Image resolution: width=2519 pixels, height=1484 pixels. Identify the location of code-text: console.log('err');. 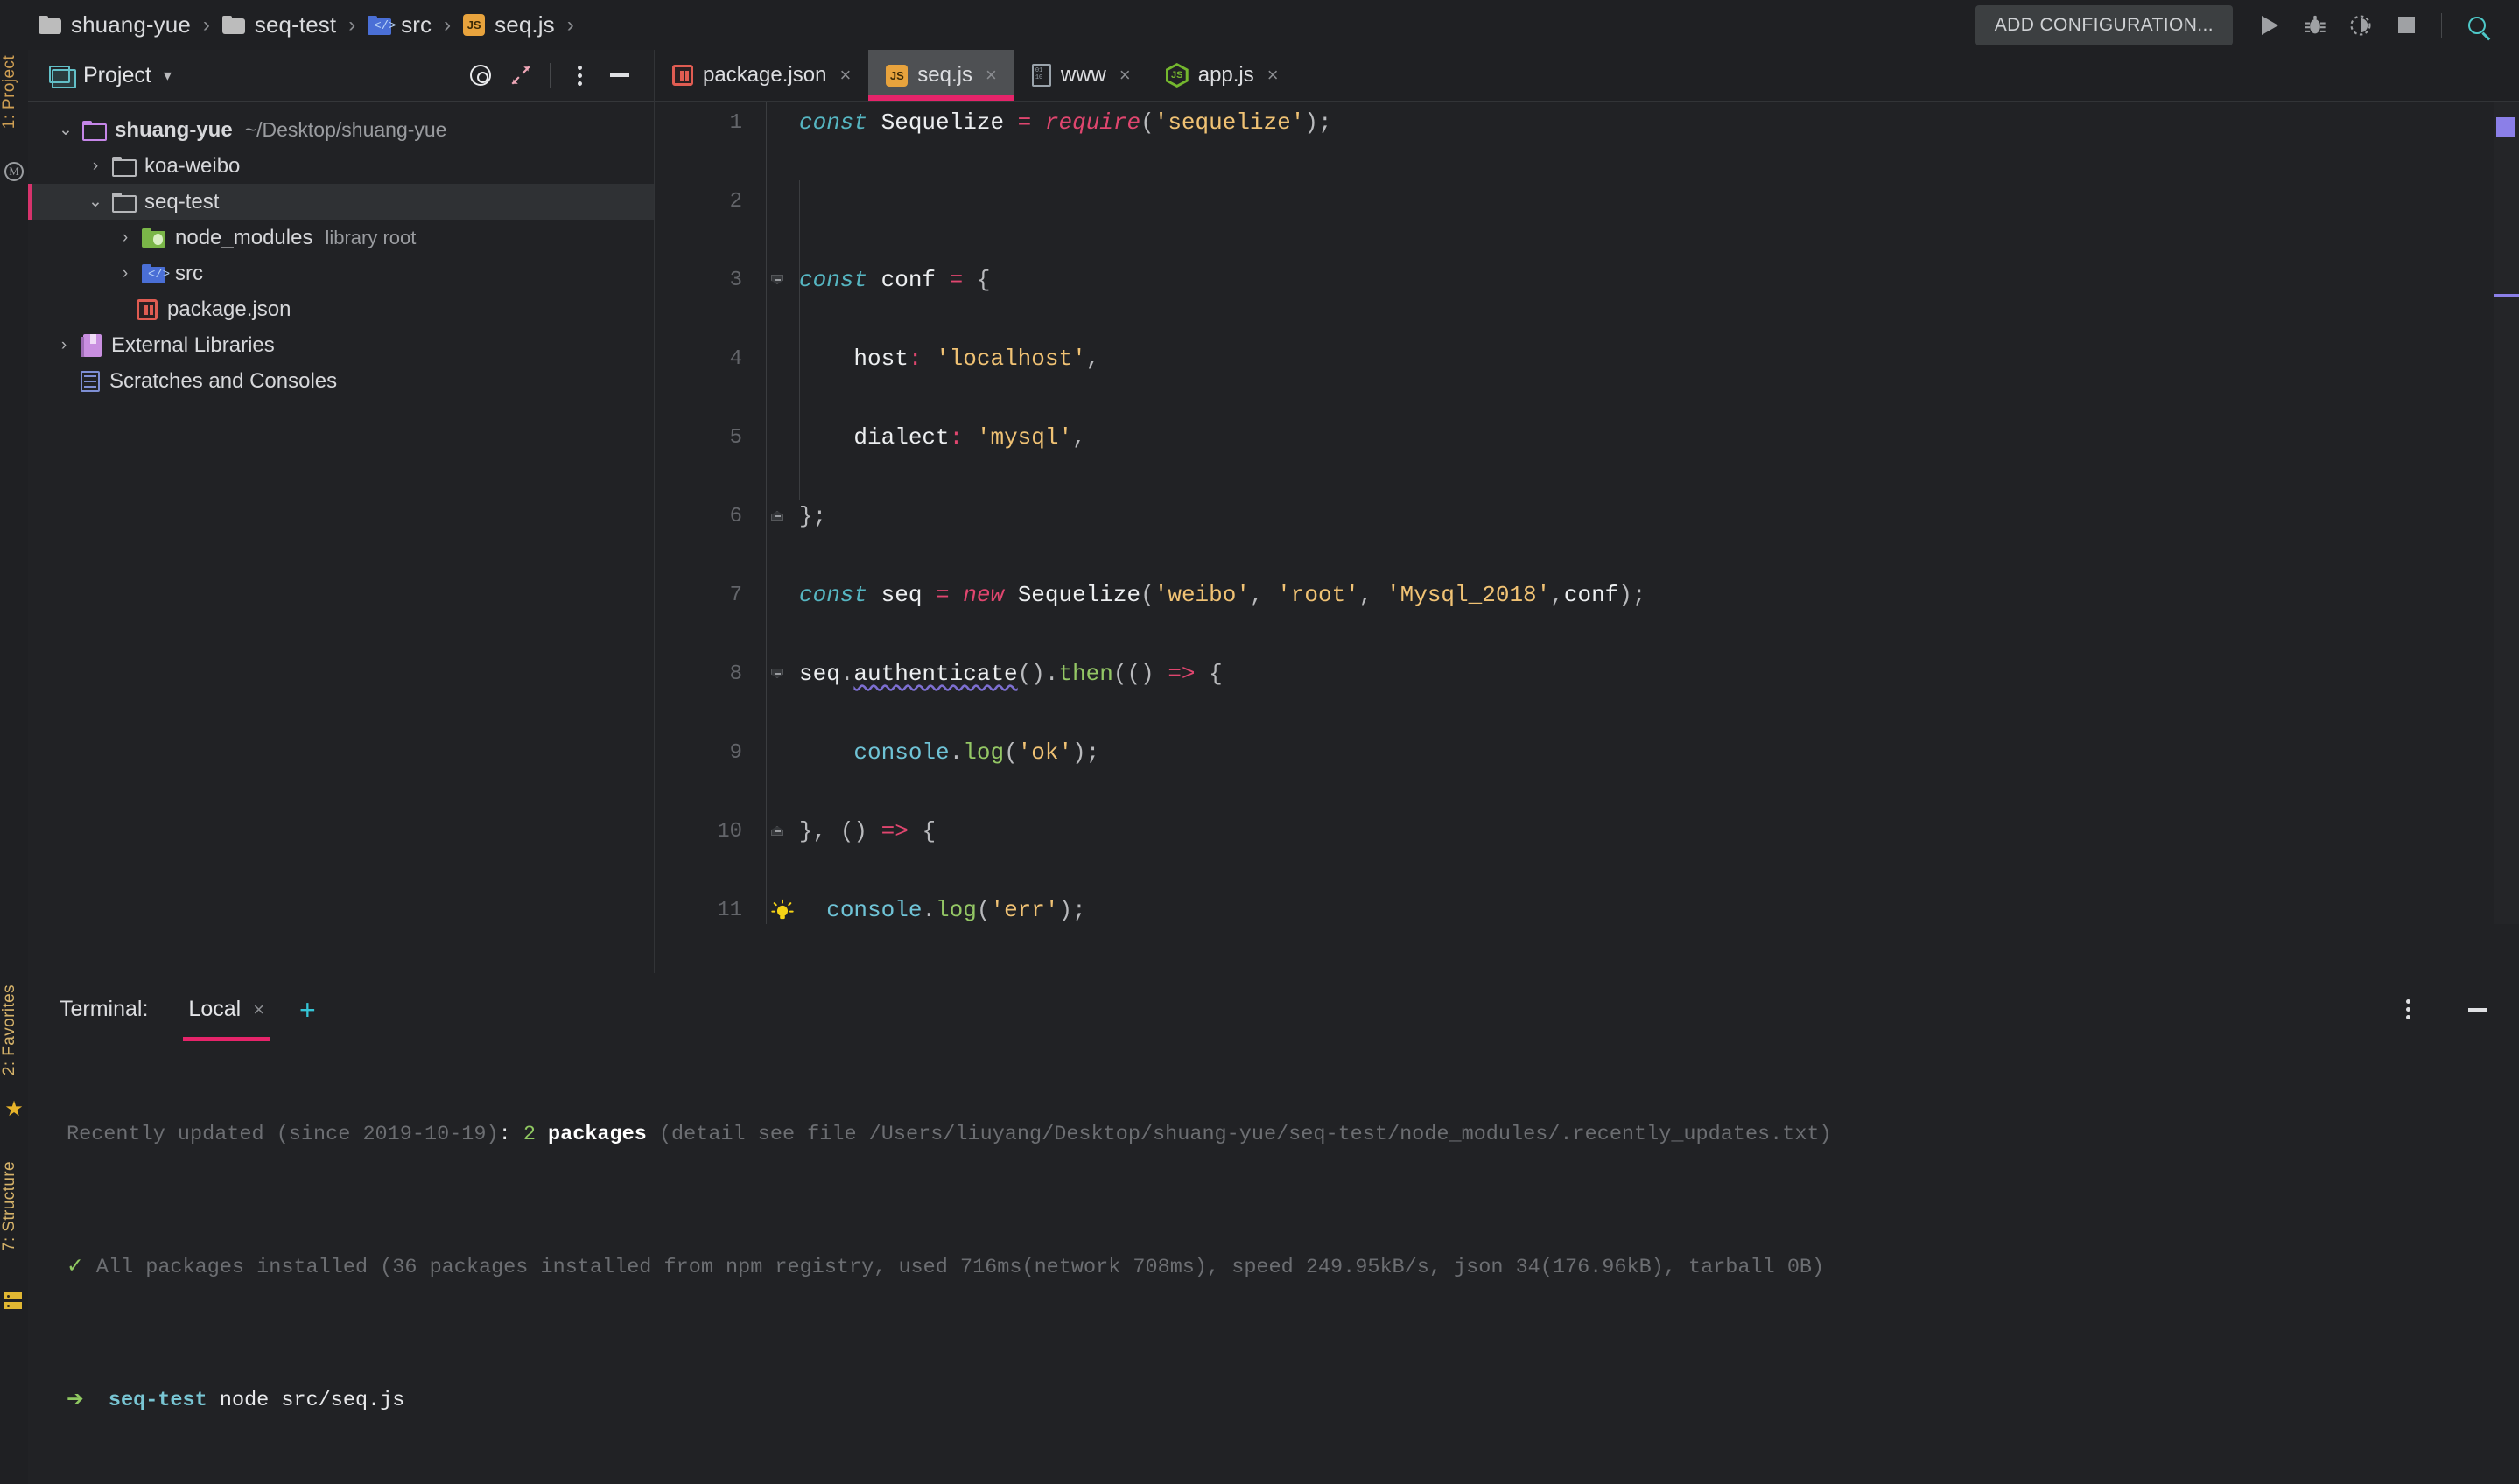
(956, 910).